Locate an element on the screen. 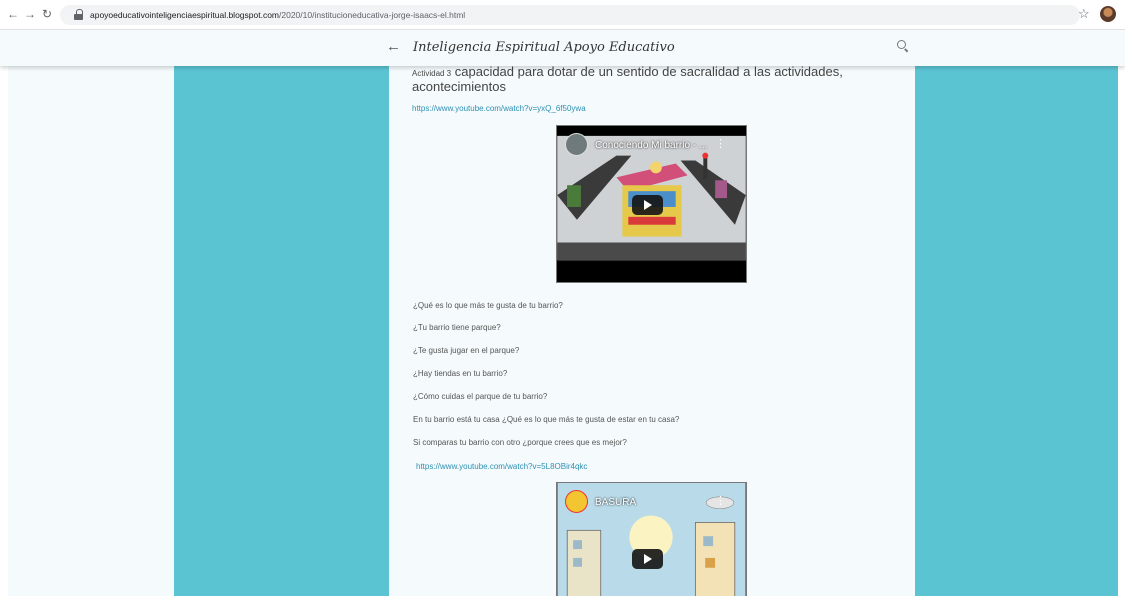  star-icon: ☆ is located at coordinates (1084, 14).